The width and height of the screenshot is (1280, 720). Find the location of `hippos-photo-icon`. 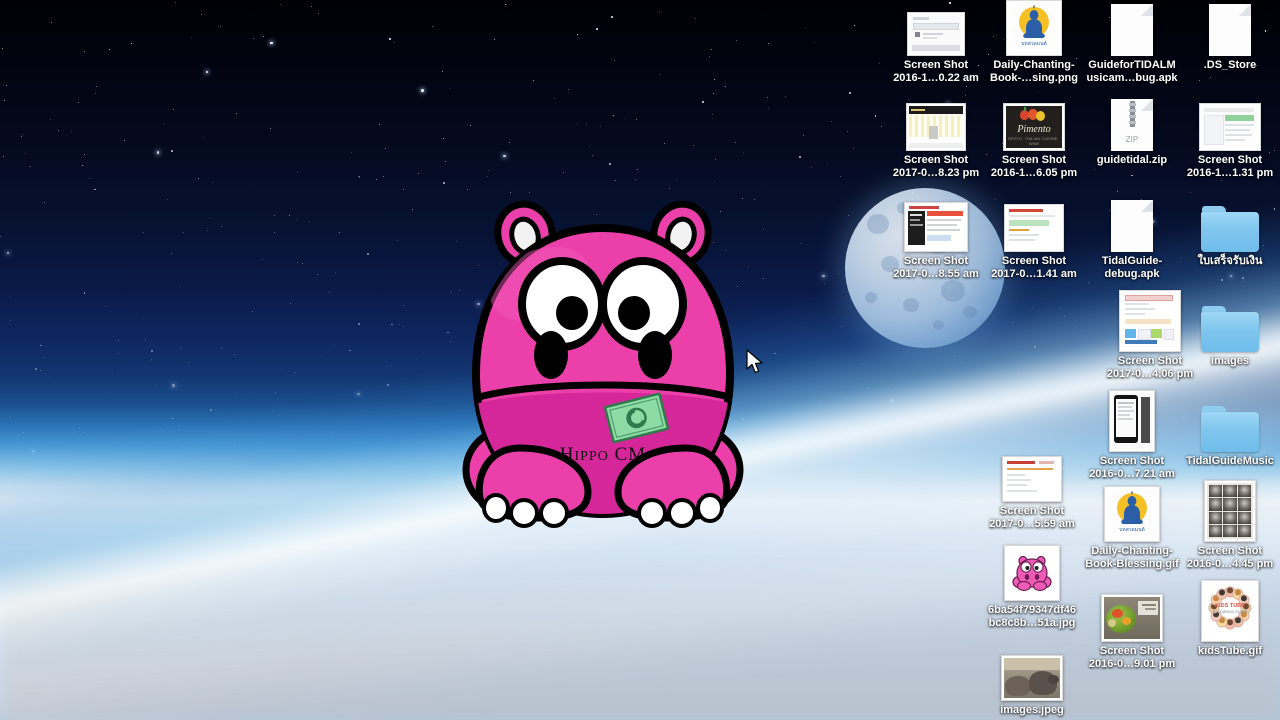

hippos-photo-icon is located at coordinates (1032, 678).